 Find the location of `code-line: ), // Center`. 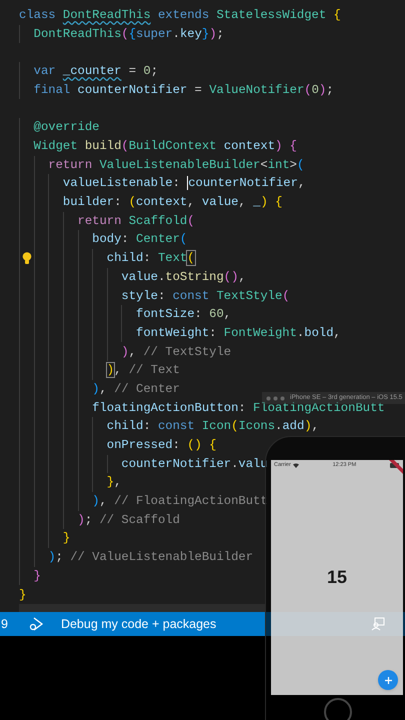

code-line: ), // Center is located at coordinates (136, 389).